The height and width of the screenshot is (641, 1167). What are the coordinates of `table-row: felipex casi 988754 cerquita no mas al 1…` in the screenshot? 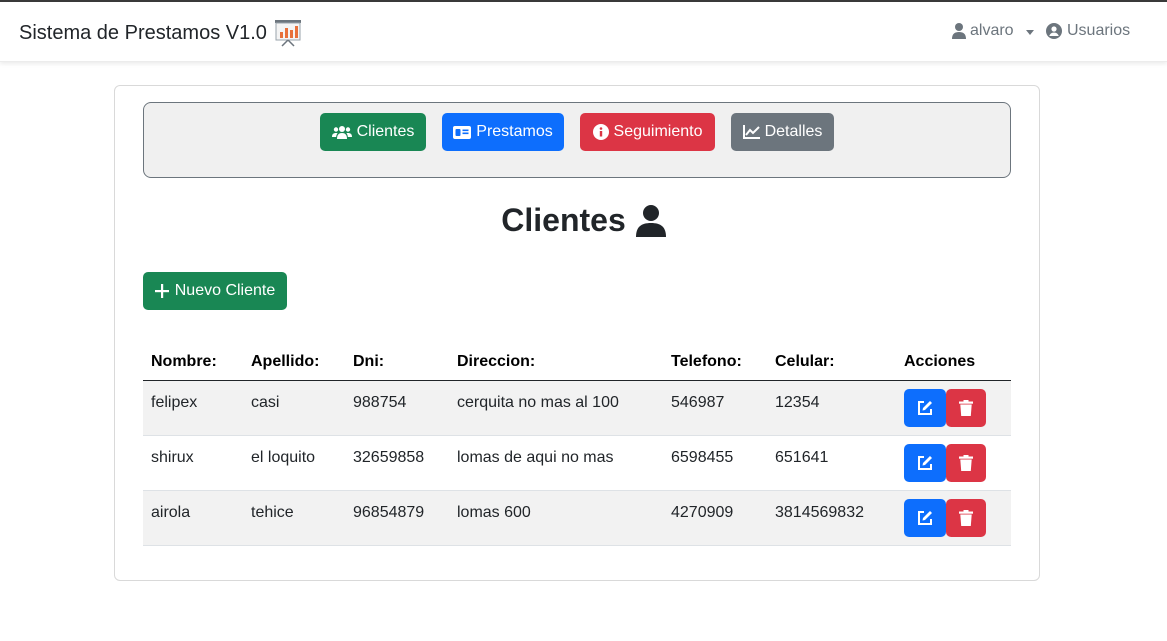 It's located at (577, 408).